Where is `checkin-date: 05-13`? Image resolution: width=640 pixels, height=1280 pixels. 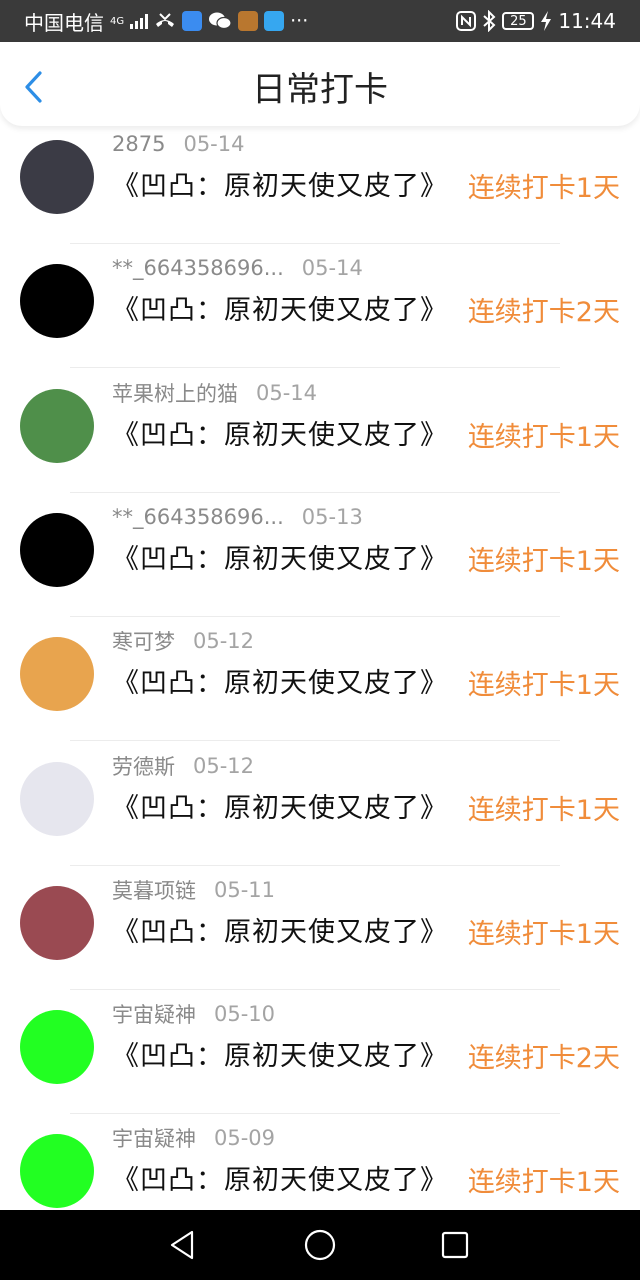
checkin-date: 05-13 is located at coordinates (332, 517).